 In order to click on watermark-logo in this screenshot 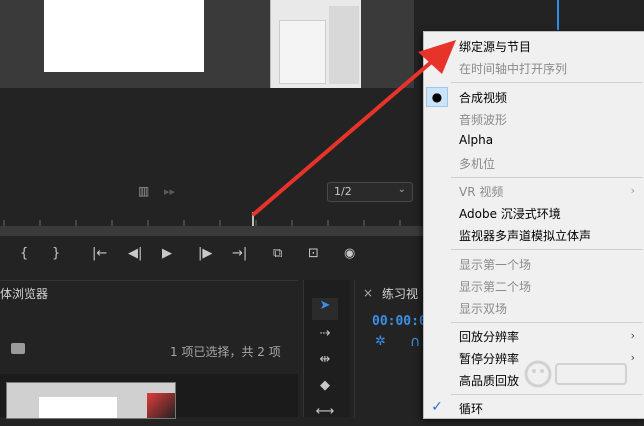, I will do `click(575, 374)`.